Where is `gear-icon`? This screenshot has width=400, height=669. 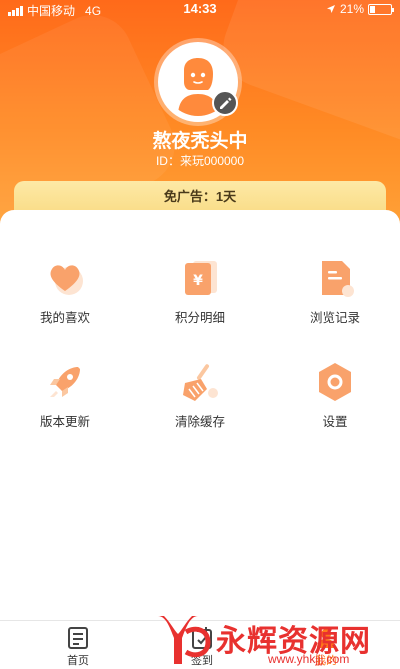
gear-icon is located at coordinates (335, 382).